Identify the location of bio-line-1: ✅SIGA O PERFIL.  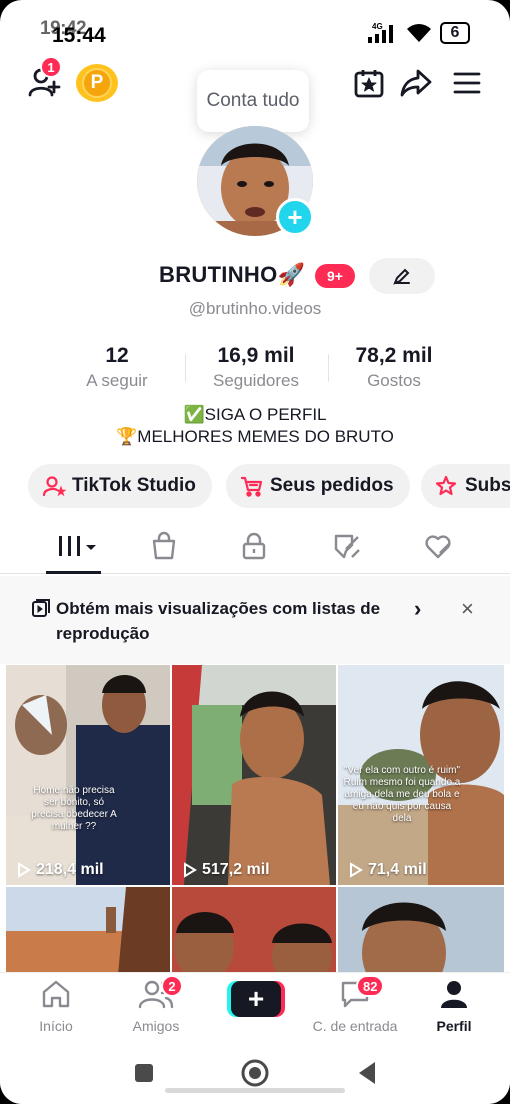
(255, 414).